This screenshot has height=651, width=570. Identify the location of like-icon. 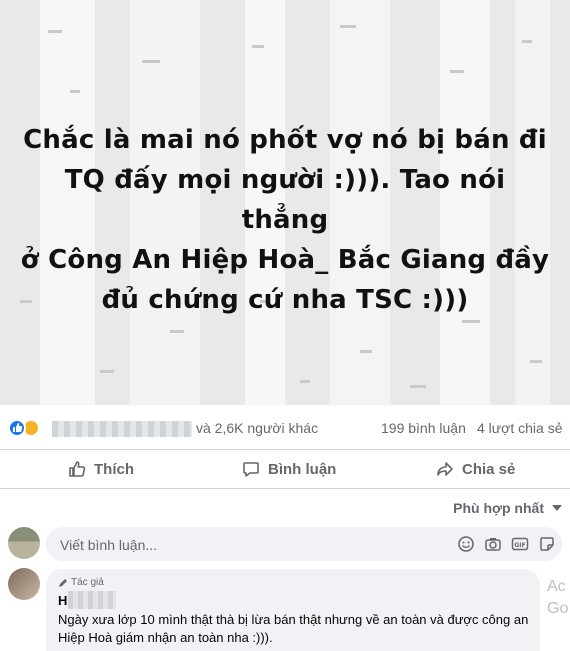
(17, 428).